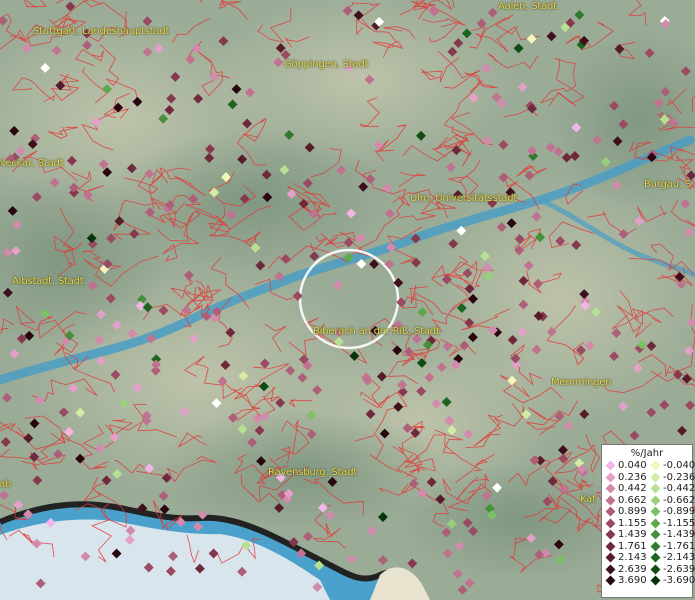 The image size is (695, 600). What do you see at coordinates (632, 523) in the screenshot?
I see `legend-value-positive: 1.155` at bounding box center [632, 523].